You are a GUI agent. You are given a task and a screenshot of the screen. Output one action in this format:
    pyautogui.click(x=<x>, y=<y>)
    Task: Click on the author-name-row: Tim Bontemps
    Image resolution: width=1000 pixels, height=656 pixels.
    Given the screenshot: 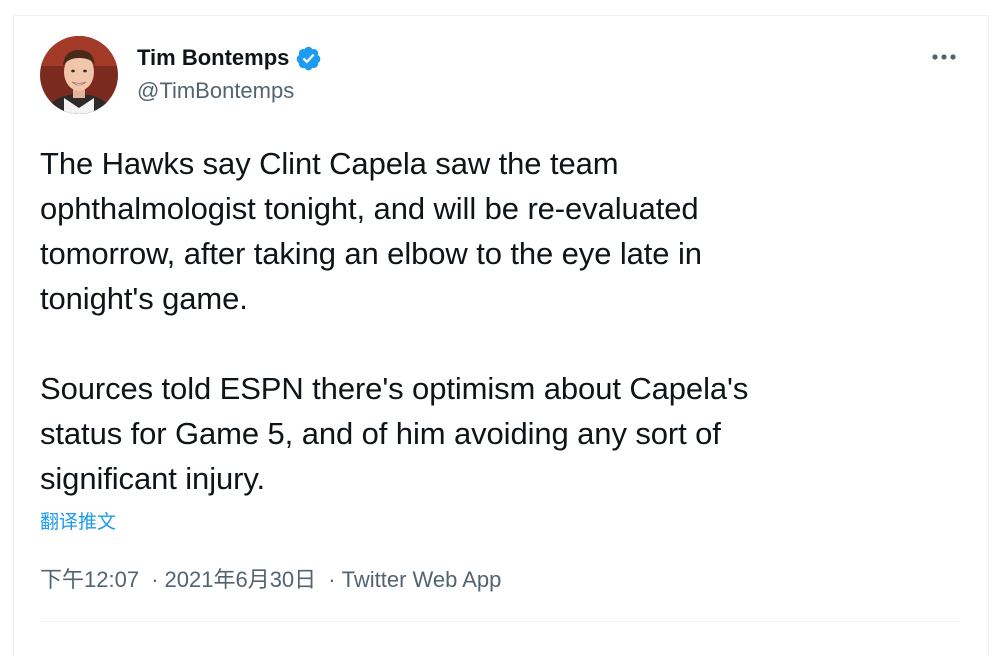 What is the action you would take?
    pyautogui.click(x=229, y=58)
    